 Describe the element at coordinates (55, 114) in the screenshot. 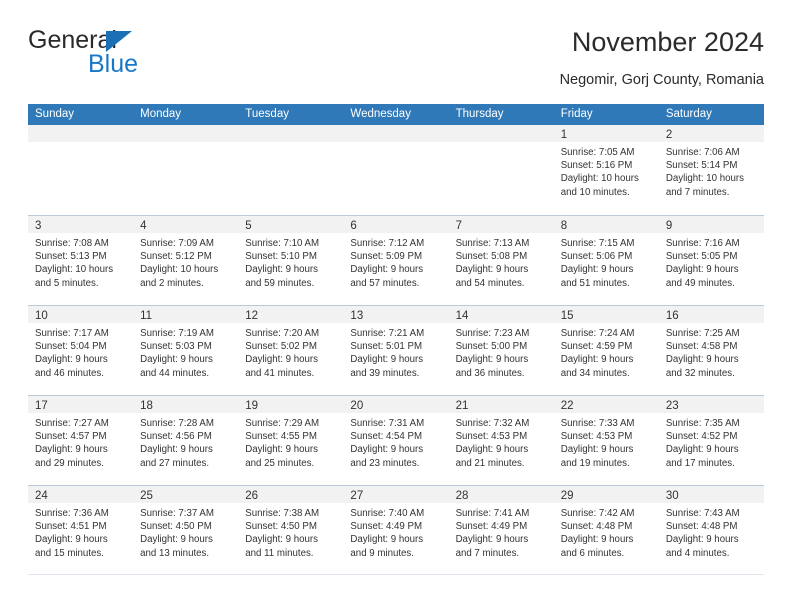

I see `weekday-header-sunday: Sunday` at that location.